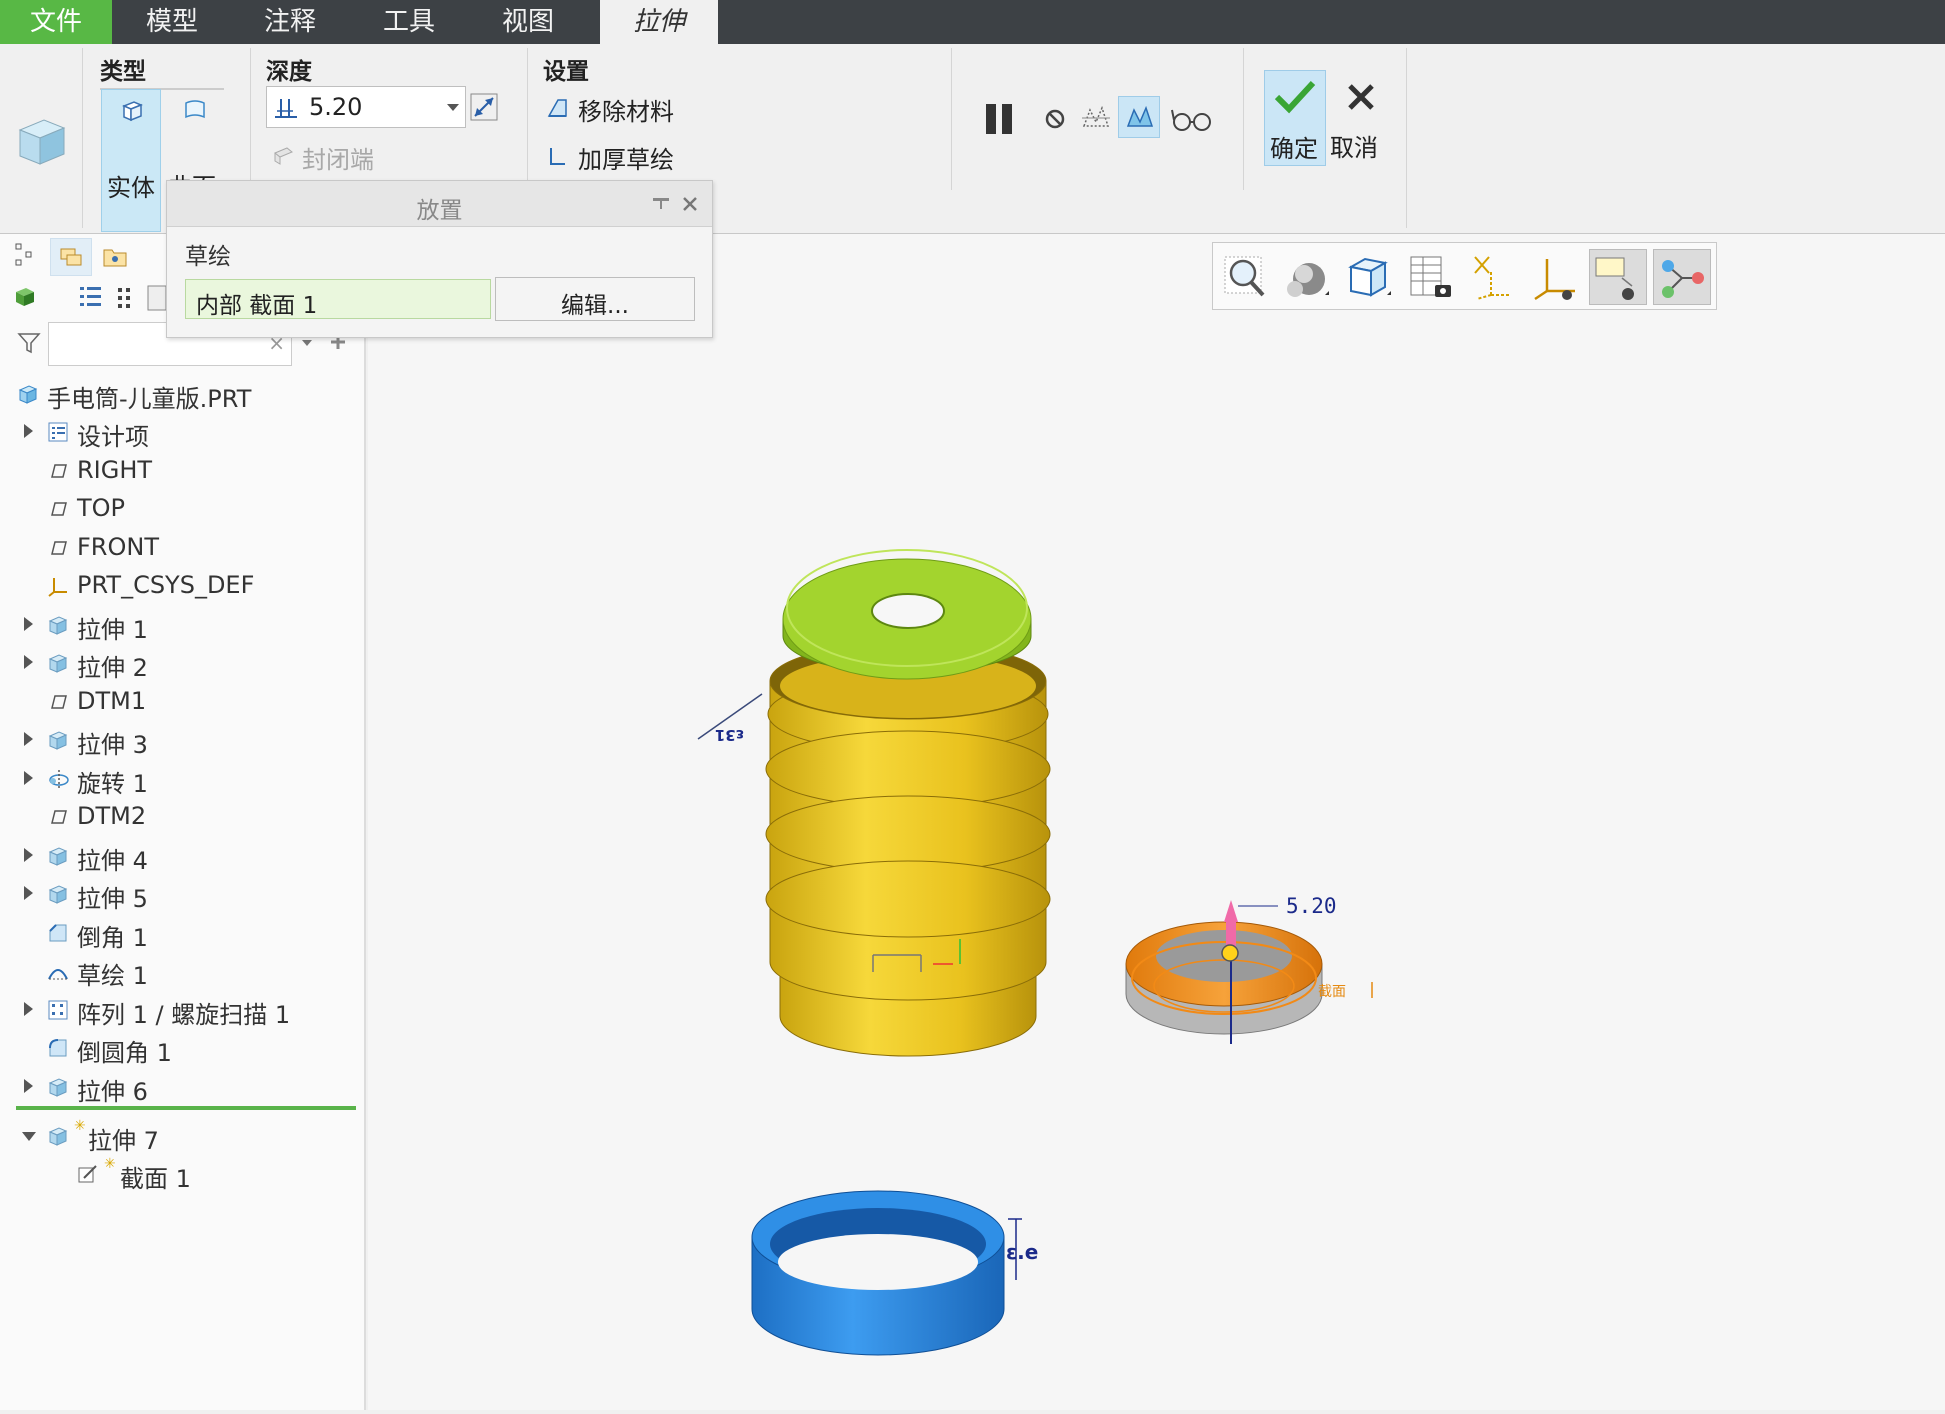 The image size is (1945, 1414). What do you see at coordinates (1295, 118) in the screenshot?
I see `ok-button: 确定` at bounding box center [1295, 118].